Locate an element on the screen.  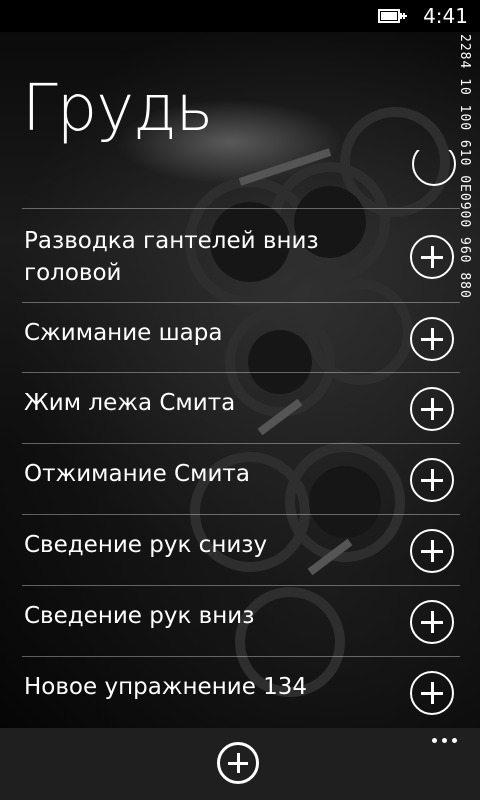
exercise-label: Сведение рук снизу is located at coordinates (146, 545).